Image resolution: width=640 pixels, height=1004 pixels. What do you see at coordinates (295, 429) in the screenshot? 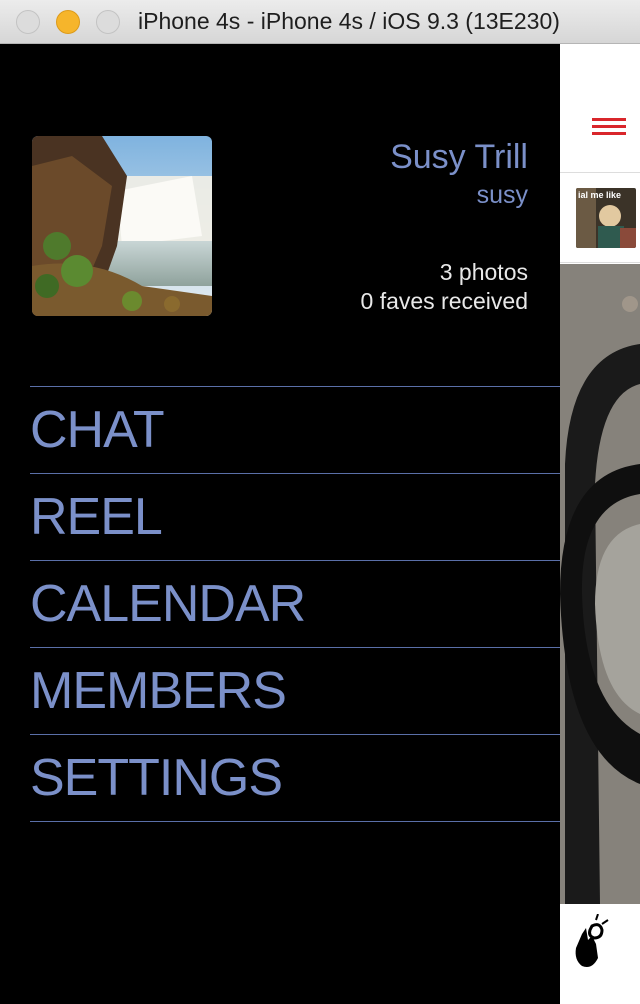
I see `nav-item-chat: CHAT` at bounding box center [295, 429].